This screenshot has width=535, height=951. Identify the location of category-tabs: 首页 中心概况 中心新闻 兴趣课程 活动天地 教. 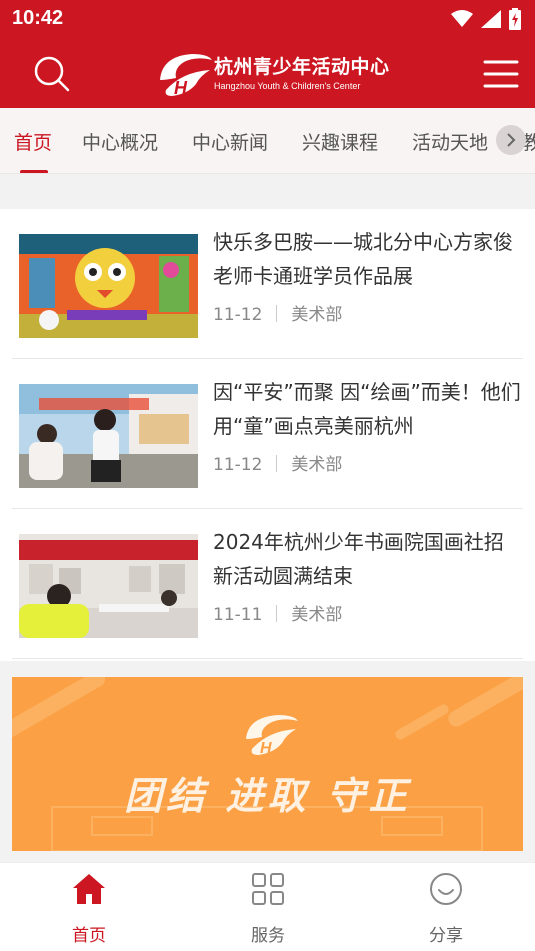
(267, 141).